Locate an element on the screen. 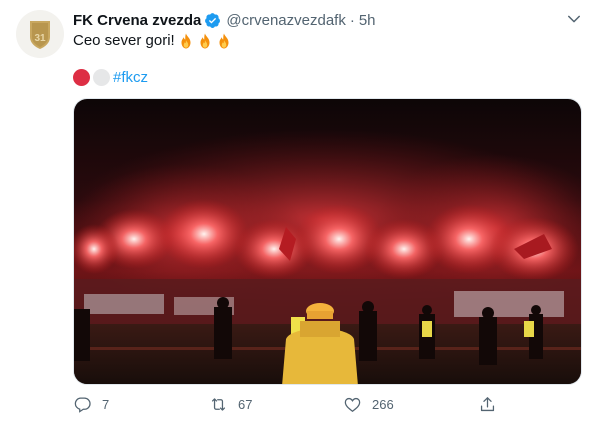 This screenshot has height=425, width=596. tweet-text: Ceo sever gori! is located at coordinates (153, 41).